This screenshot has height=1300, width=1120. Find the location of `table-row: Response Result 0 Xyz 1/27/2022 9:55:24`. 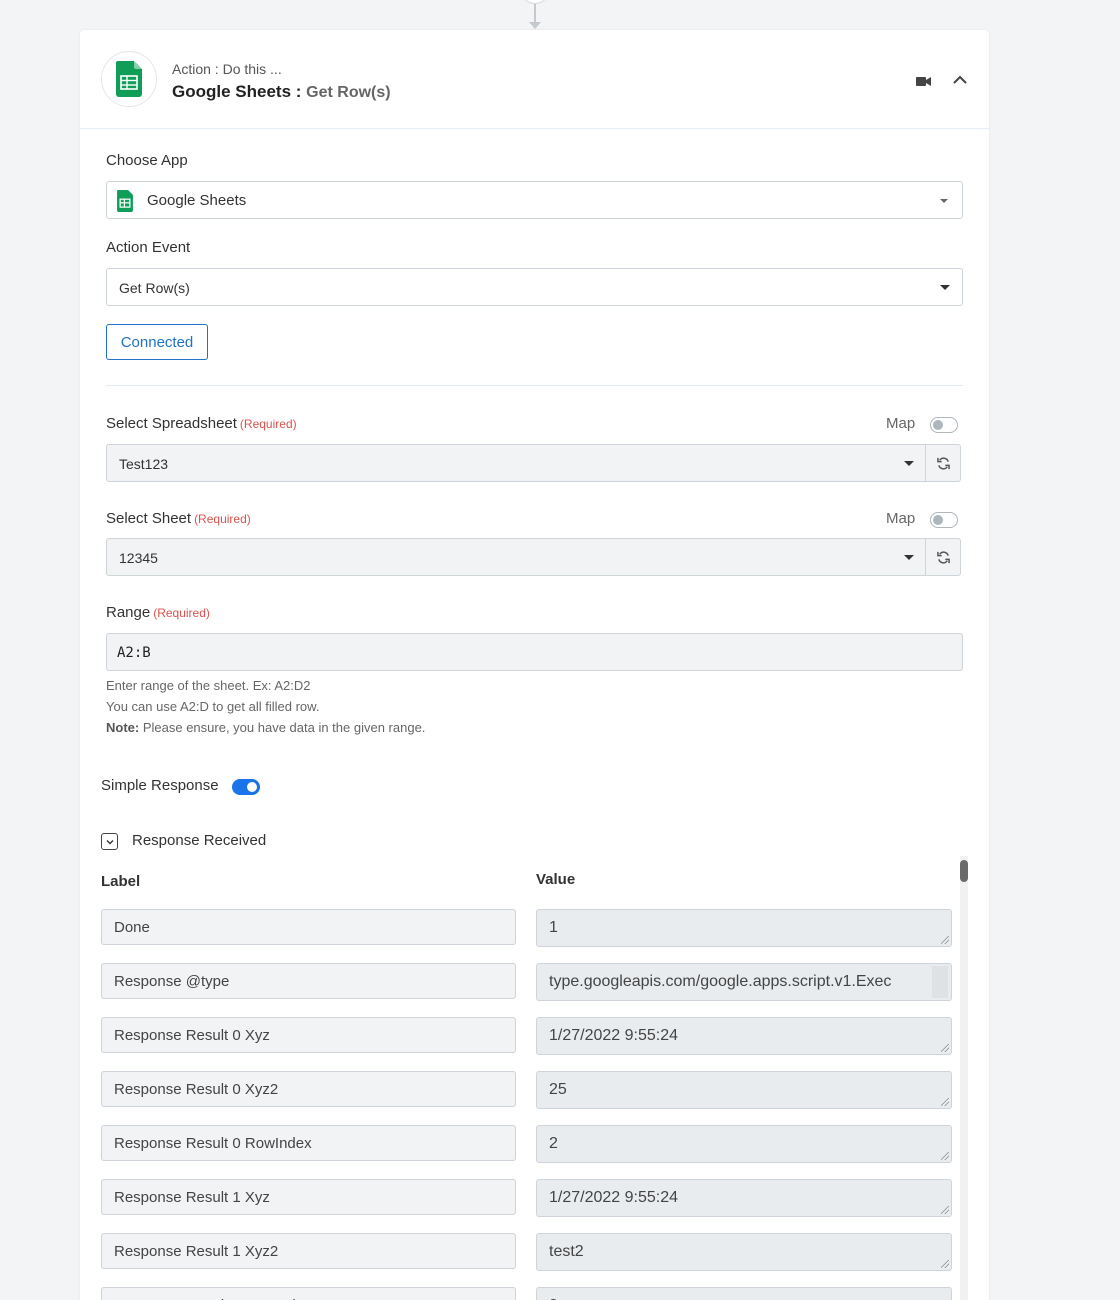

table-row: Response Result 0 Xyz 1/27/2022 9:55:24 is located at coordinates (531, 1036).